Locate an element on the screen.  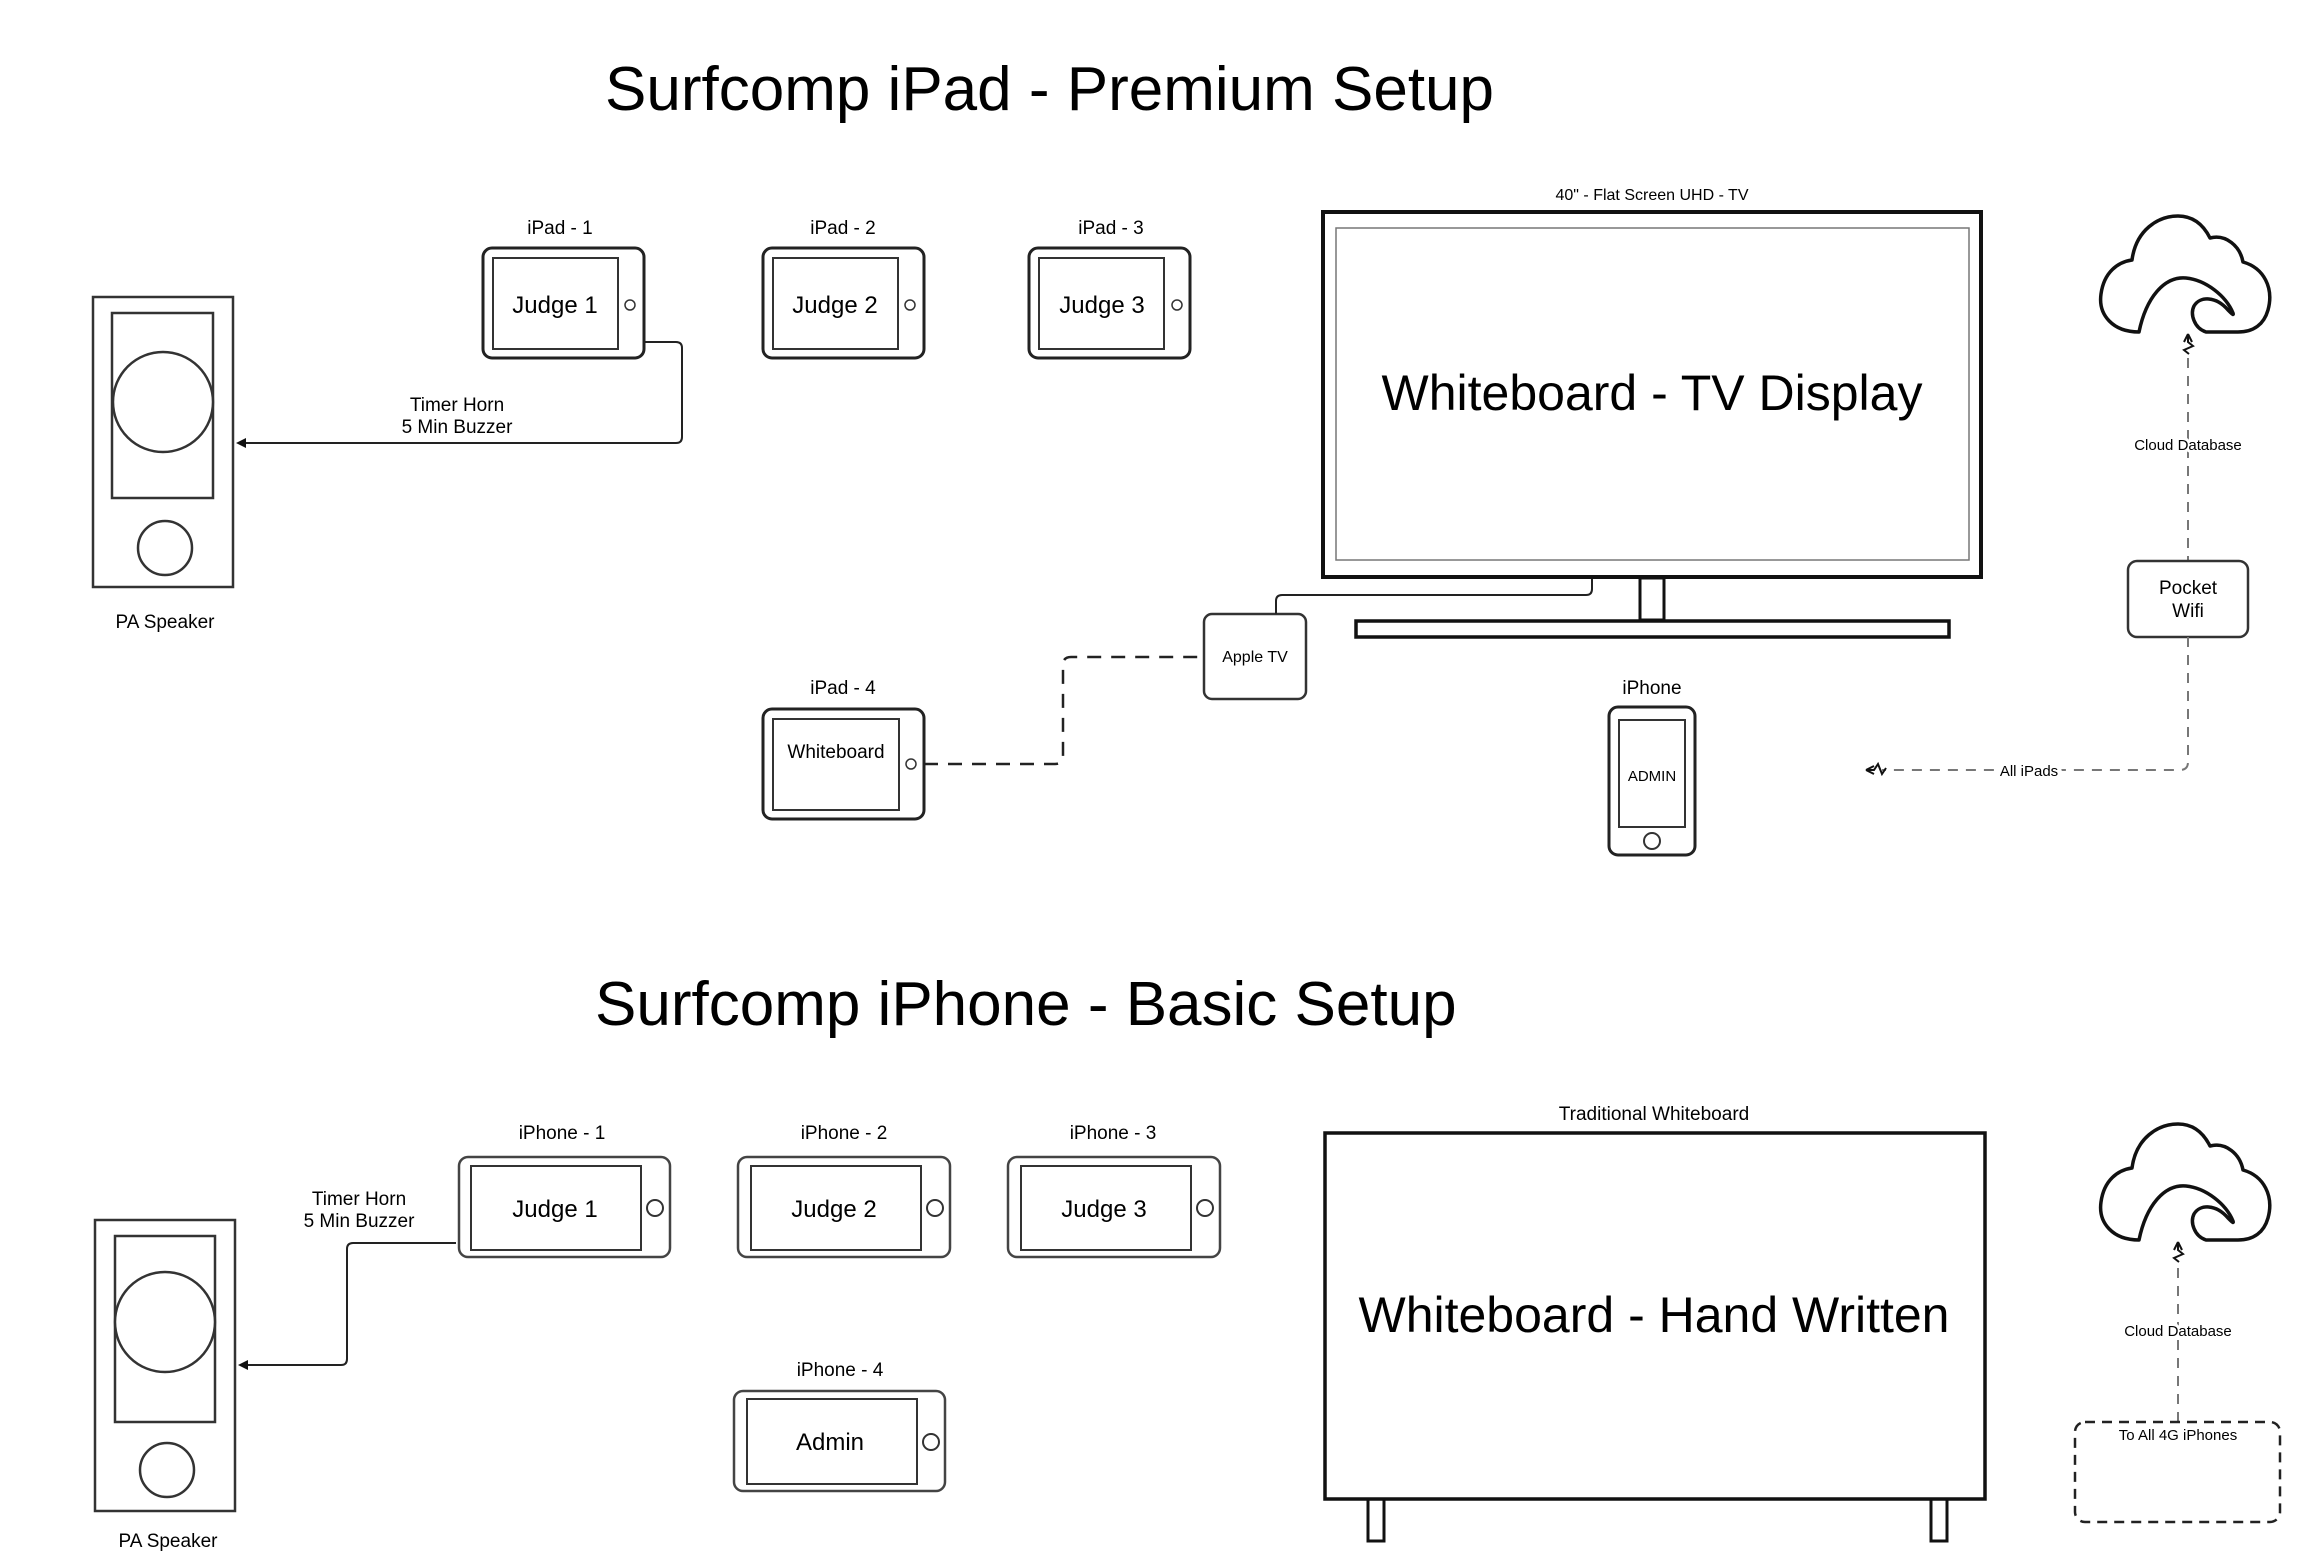
timer-buzzer-label: 5 Min Buzzer is located at coordinates (458, 427).